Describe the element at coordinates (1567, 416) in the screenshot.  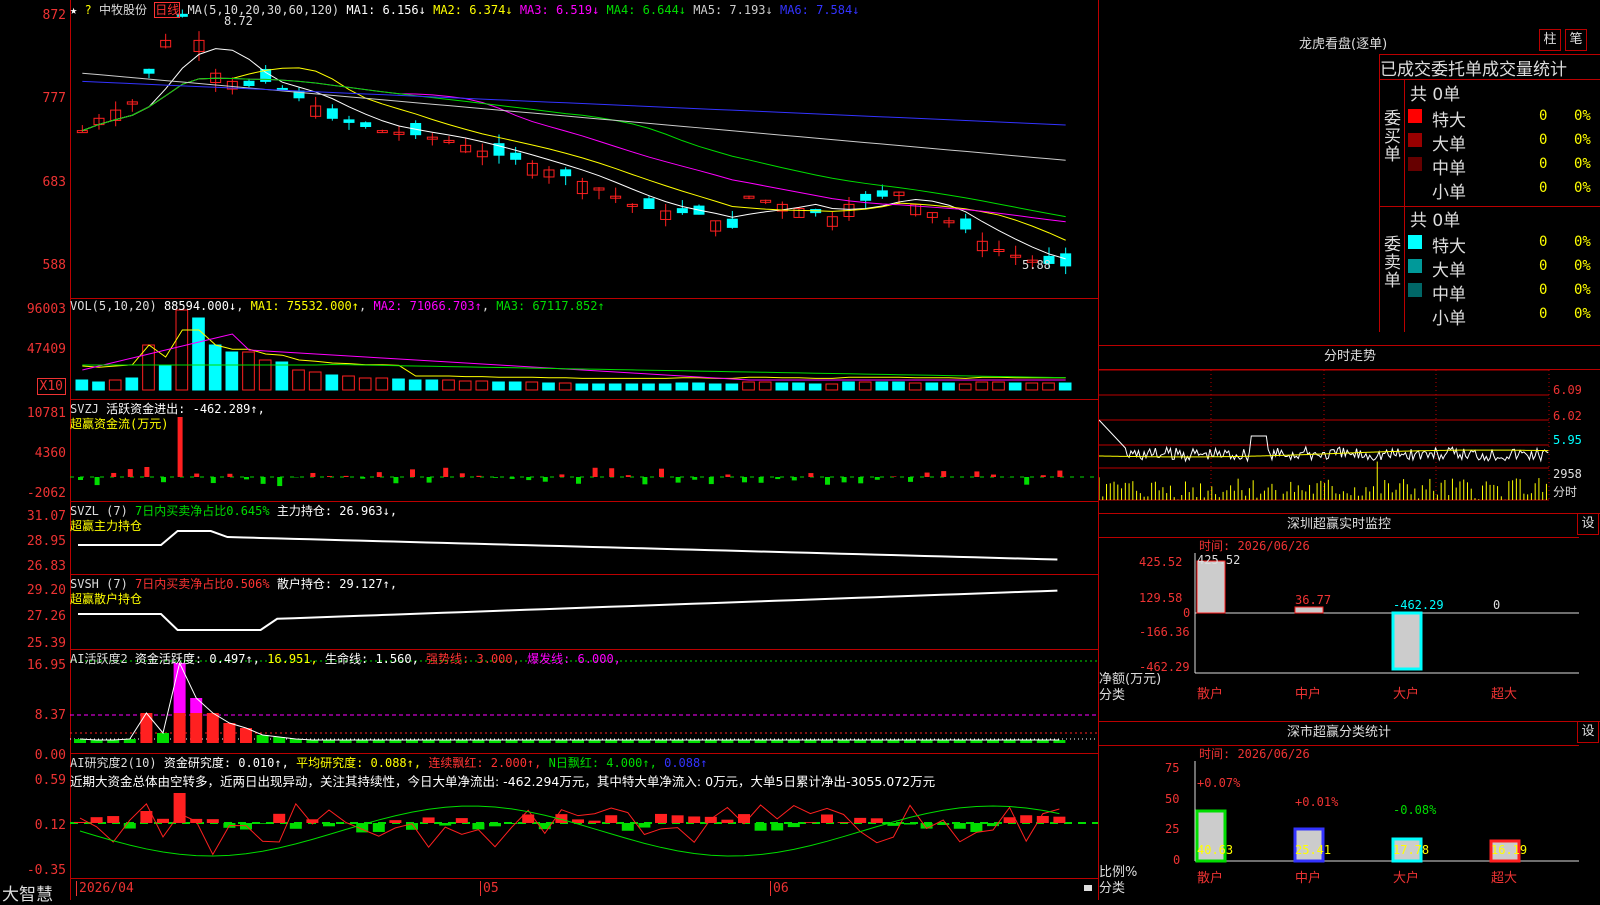
I see `fs-ytick: 6.02` at that location.